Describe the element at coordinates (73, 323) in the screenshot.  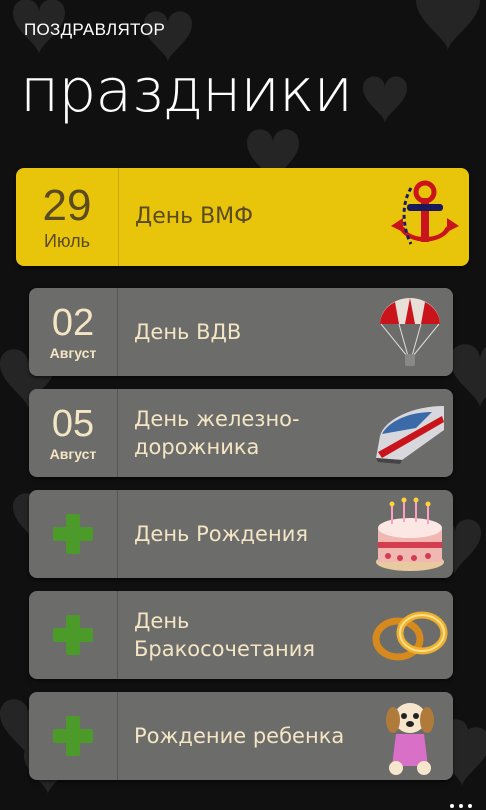
I see `holiday-day: 02` at that location.